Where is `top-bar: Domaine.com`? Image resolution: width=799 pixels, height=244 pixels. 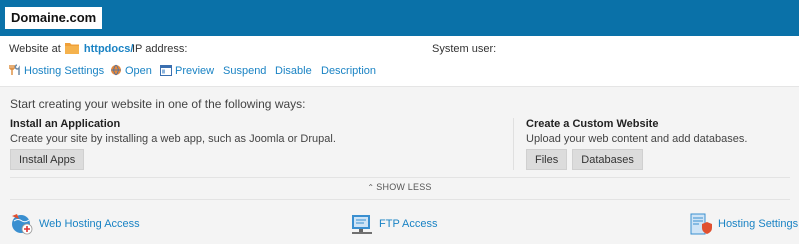 top-bar: Domaine.com is located at coordinates (399, 18).